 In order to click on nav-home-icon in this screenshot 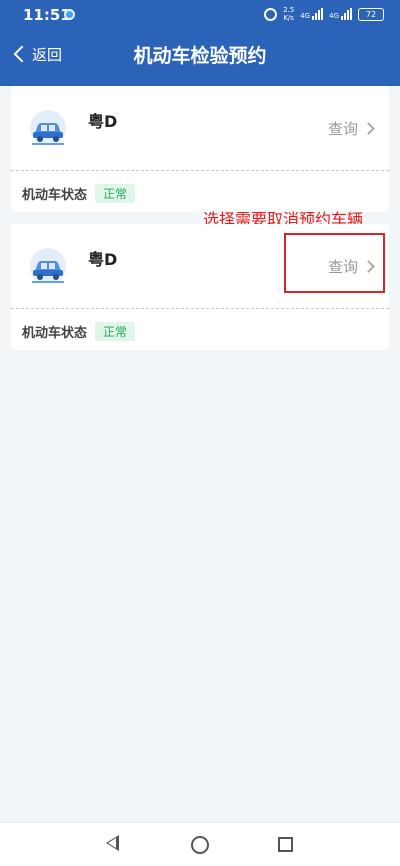, I will do `click(200, 845)`.